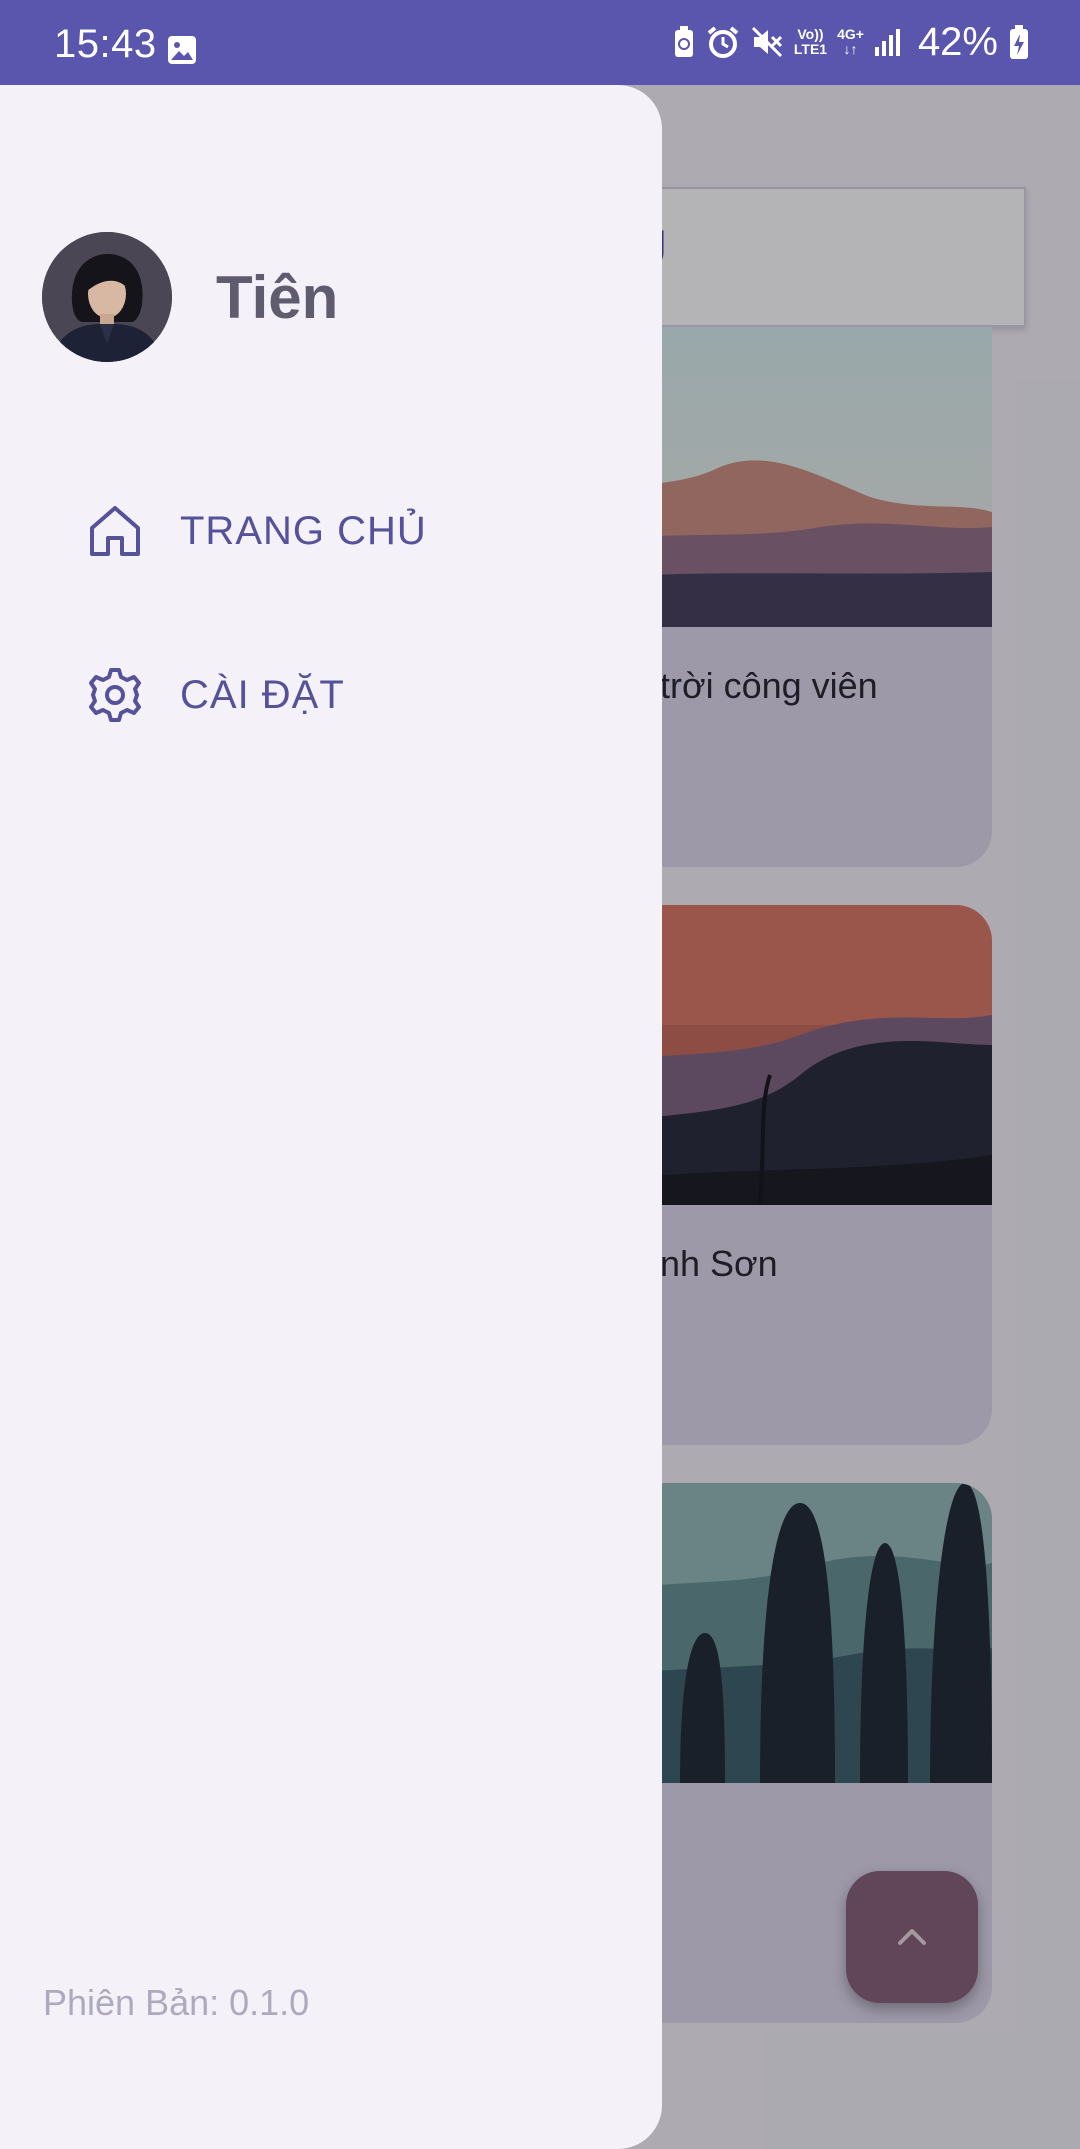 The width and height of the screenshot is (1080, 2149). I want to click on nav-label-home: TRANG CHỦ, so click(303, 530).